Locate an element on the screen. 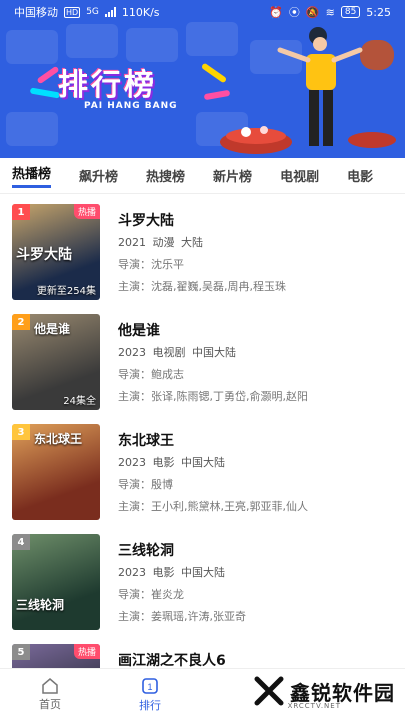 Image resolution: width=405 pixels, height=720 pixels. poster-title: 东北球王 is located at coordinates (58, 439).